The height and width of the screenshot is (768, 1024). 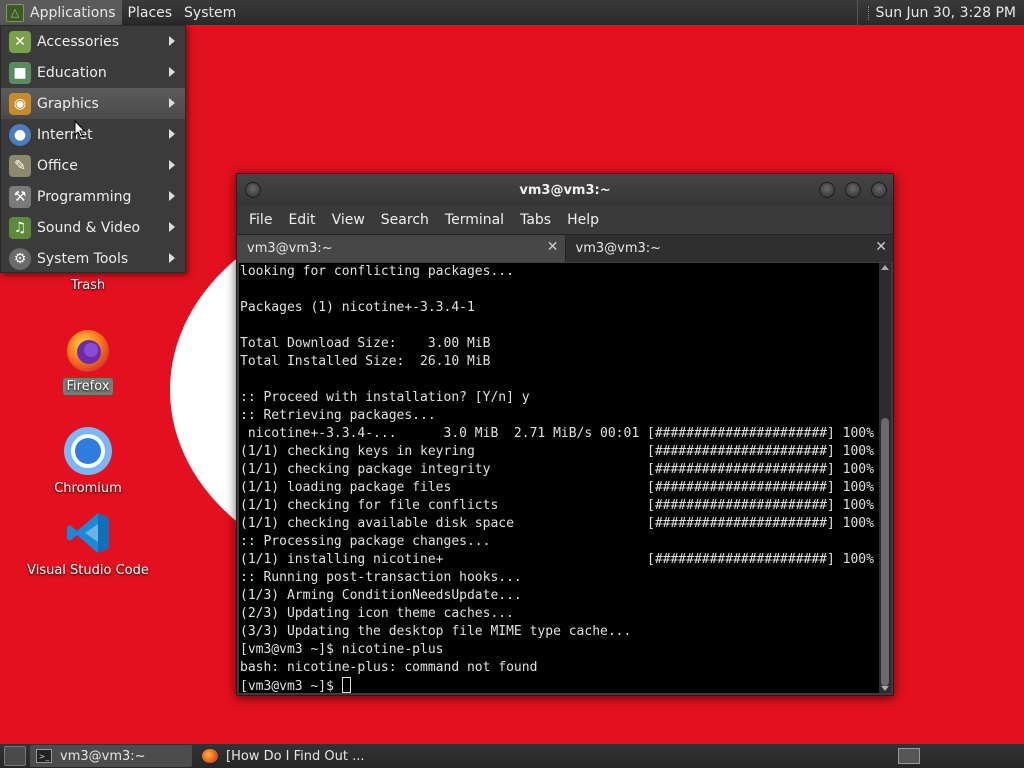 I want to click on scroll-down-icon, so click(x=885, y=688).